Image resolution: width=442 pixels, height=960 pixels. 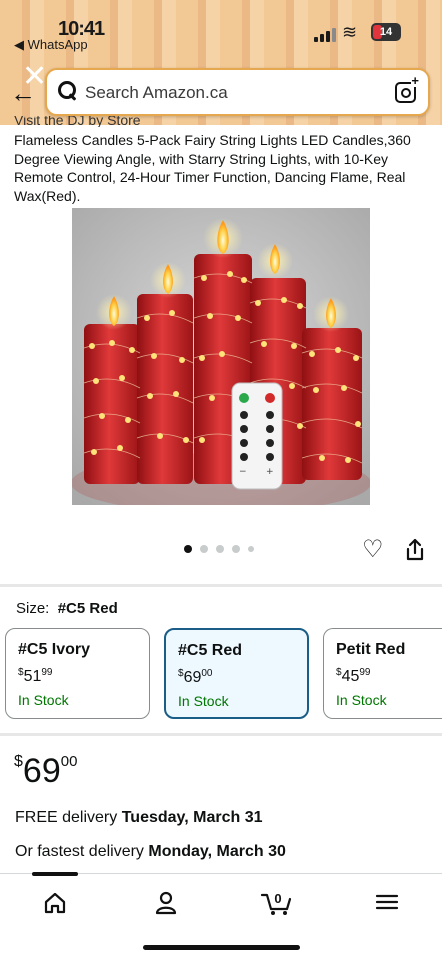 What do you see at coordinates (382, 673) in the screenshot?
I see `size-option-petit-red: Petit Red $4599 In Stock` at bounding box center [382, 673].